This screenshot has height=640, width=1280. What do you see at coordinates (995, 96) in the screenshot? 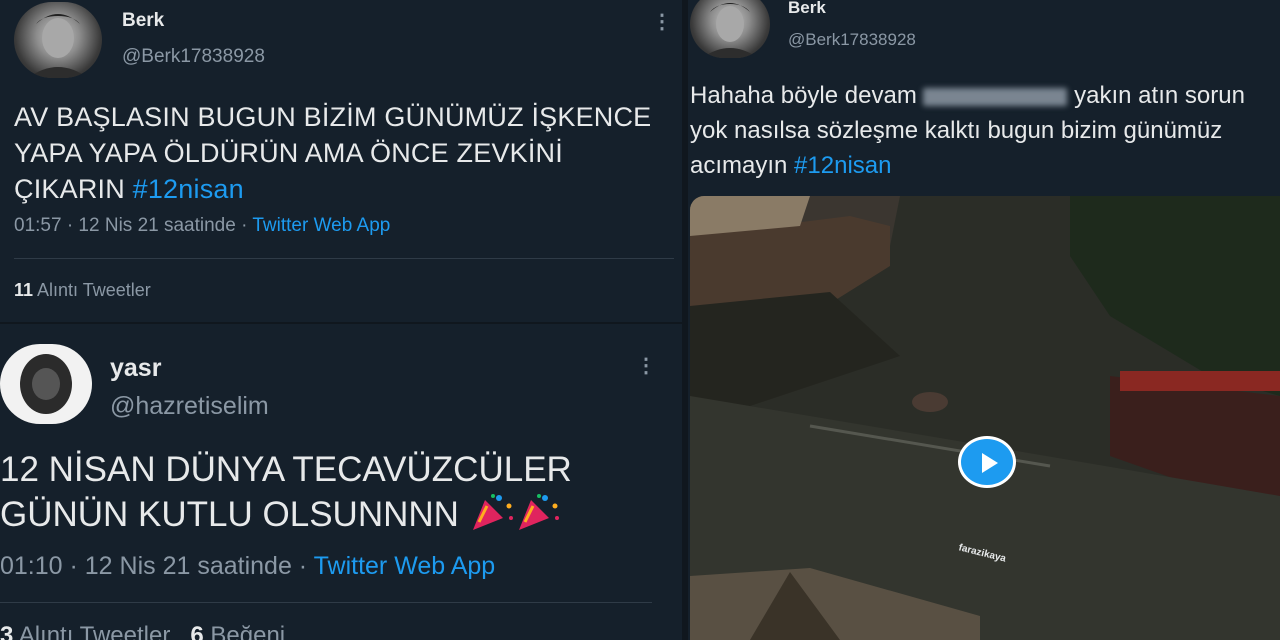
I see `censored-name` at bounding box center [995, 96].